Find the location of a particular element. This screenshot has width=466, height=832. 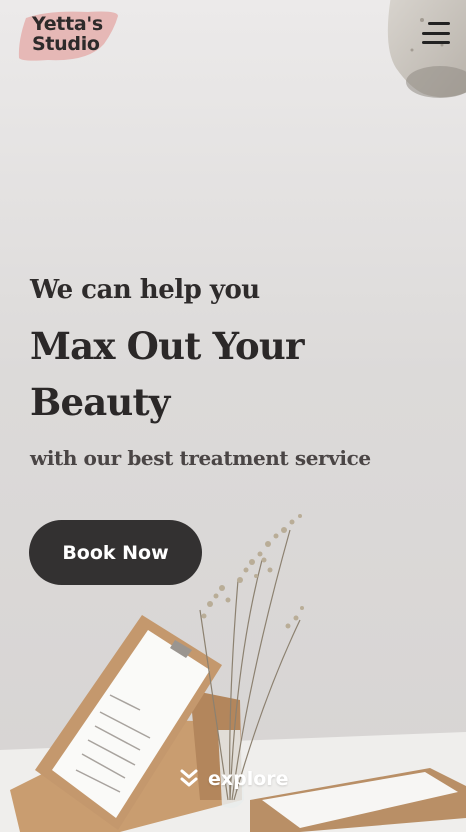

book-now-button: Book Now is located at coordinates (115, 552).